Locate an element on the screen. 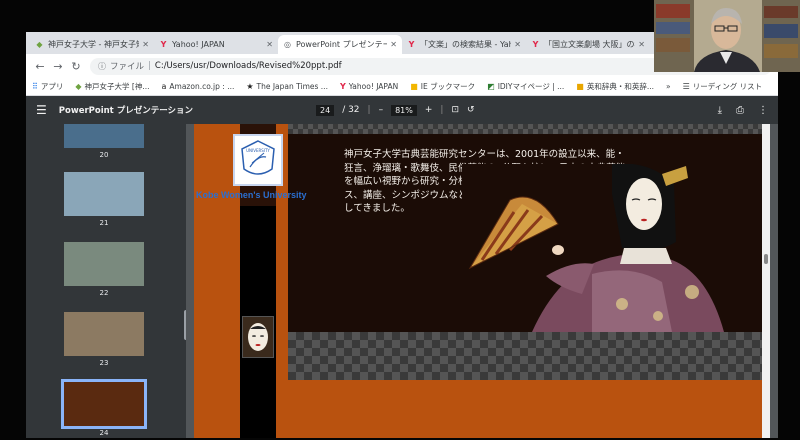 The height and width of the screenshot is (440, 800). menu-icon: ☰ is located at coordinates (41, 110).